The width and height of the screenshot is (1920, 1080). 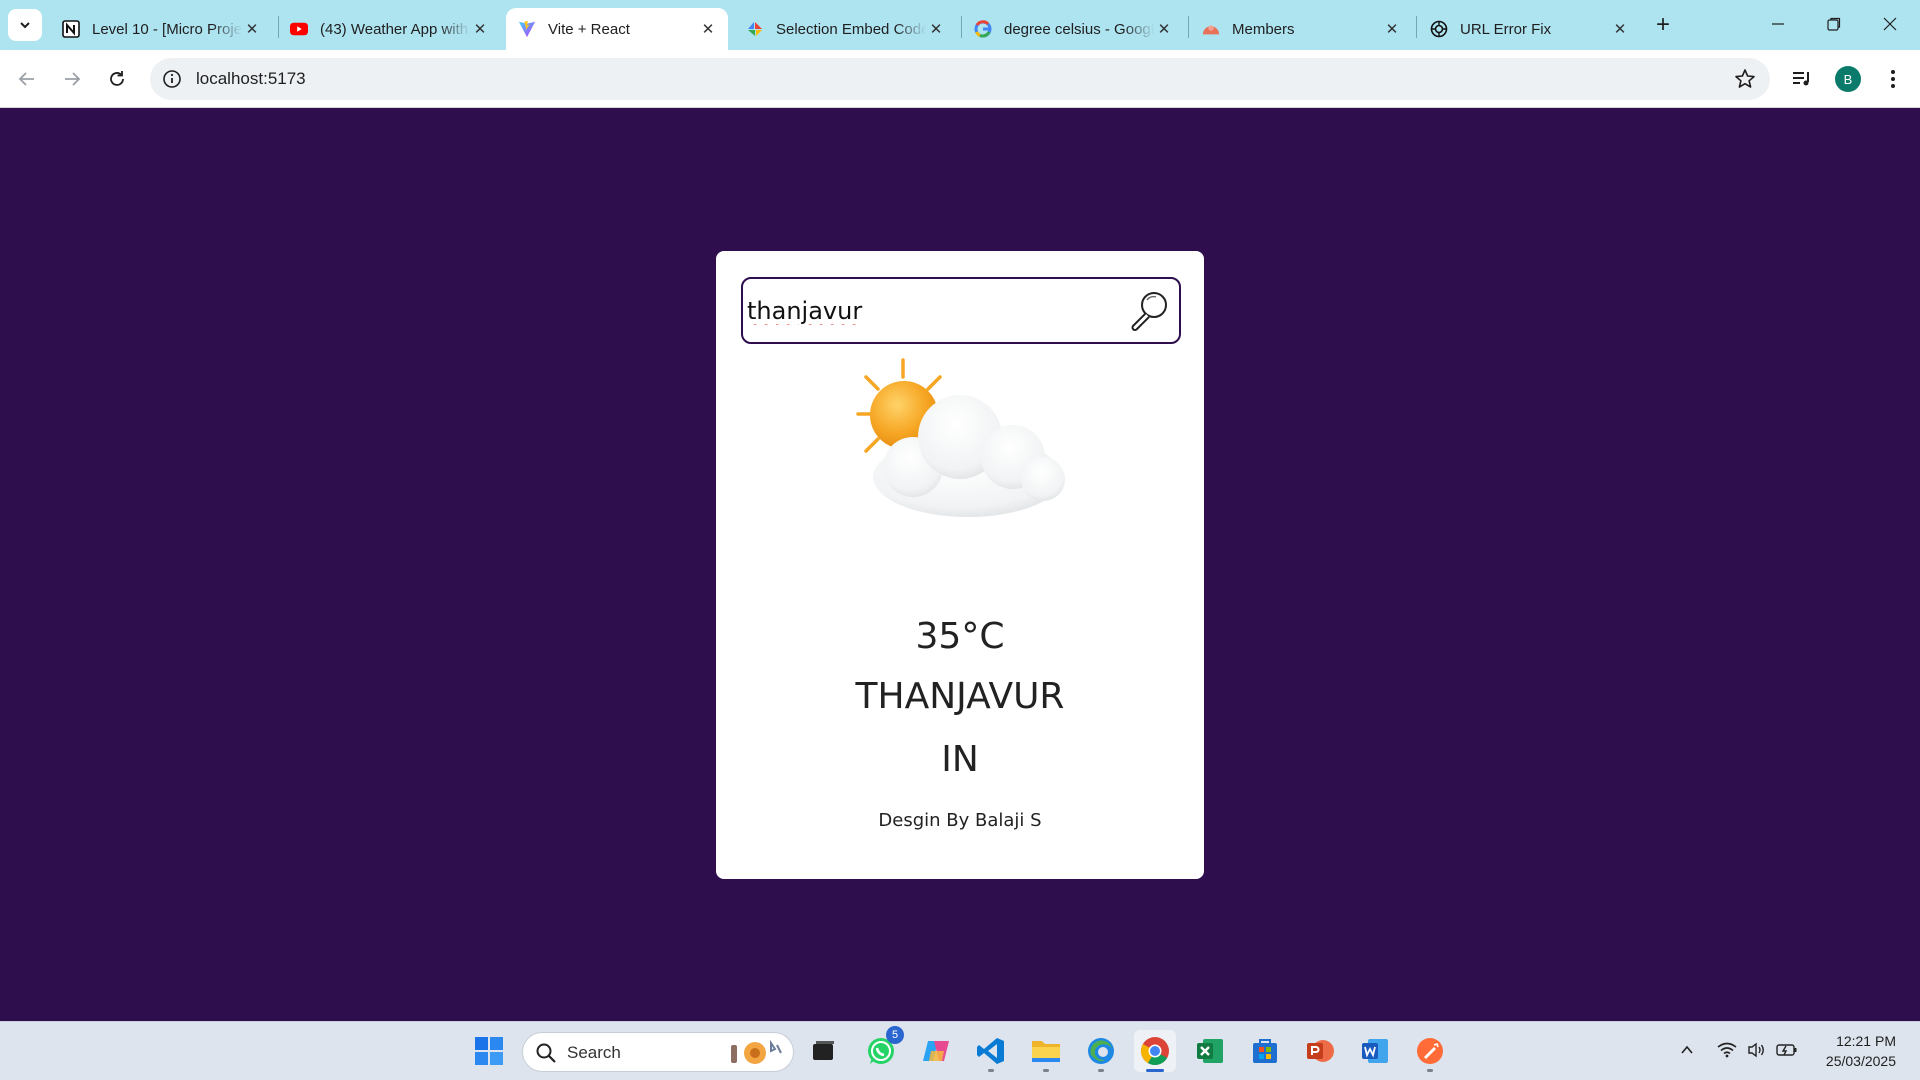 I want to click on media-controls-button, so click(x=1802, y=79).